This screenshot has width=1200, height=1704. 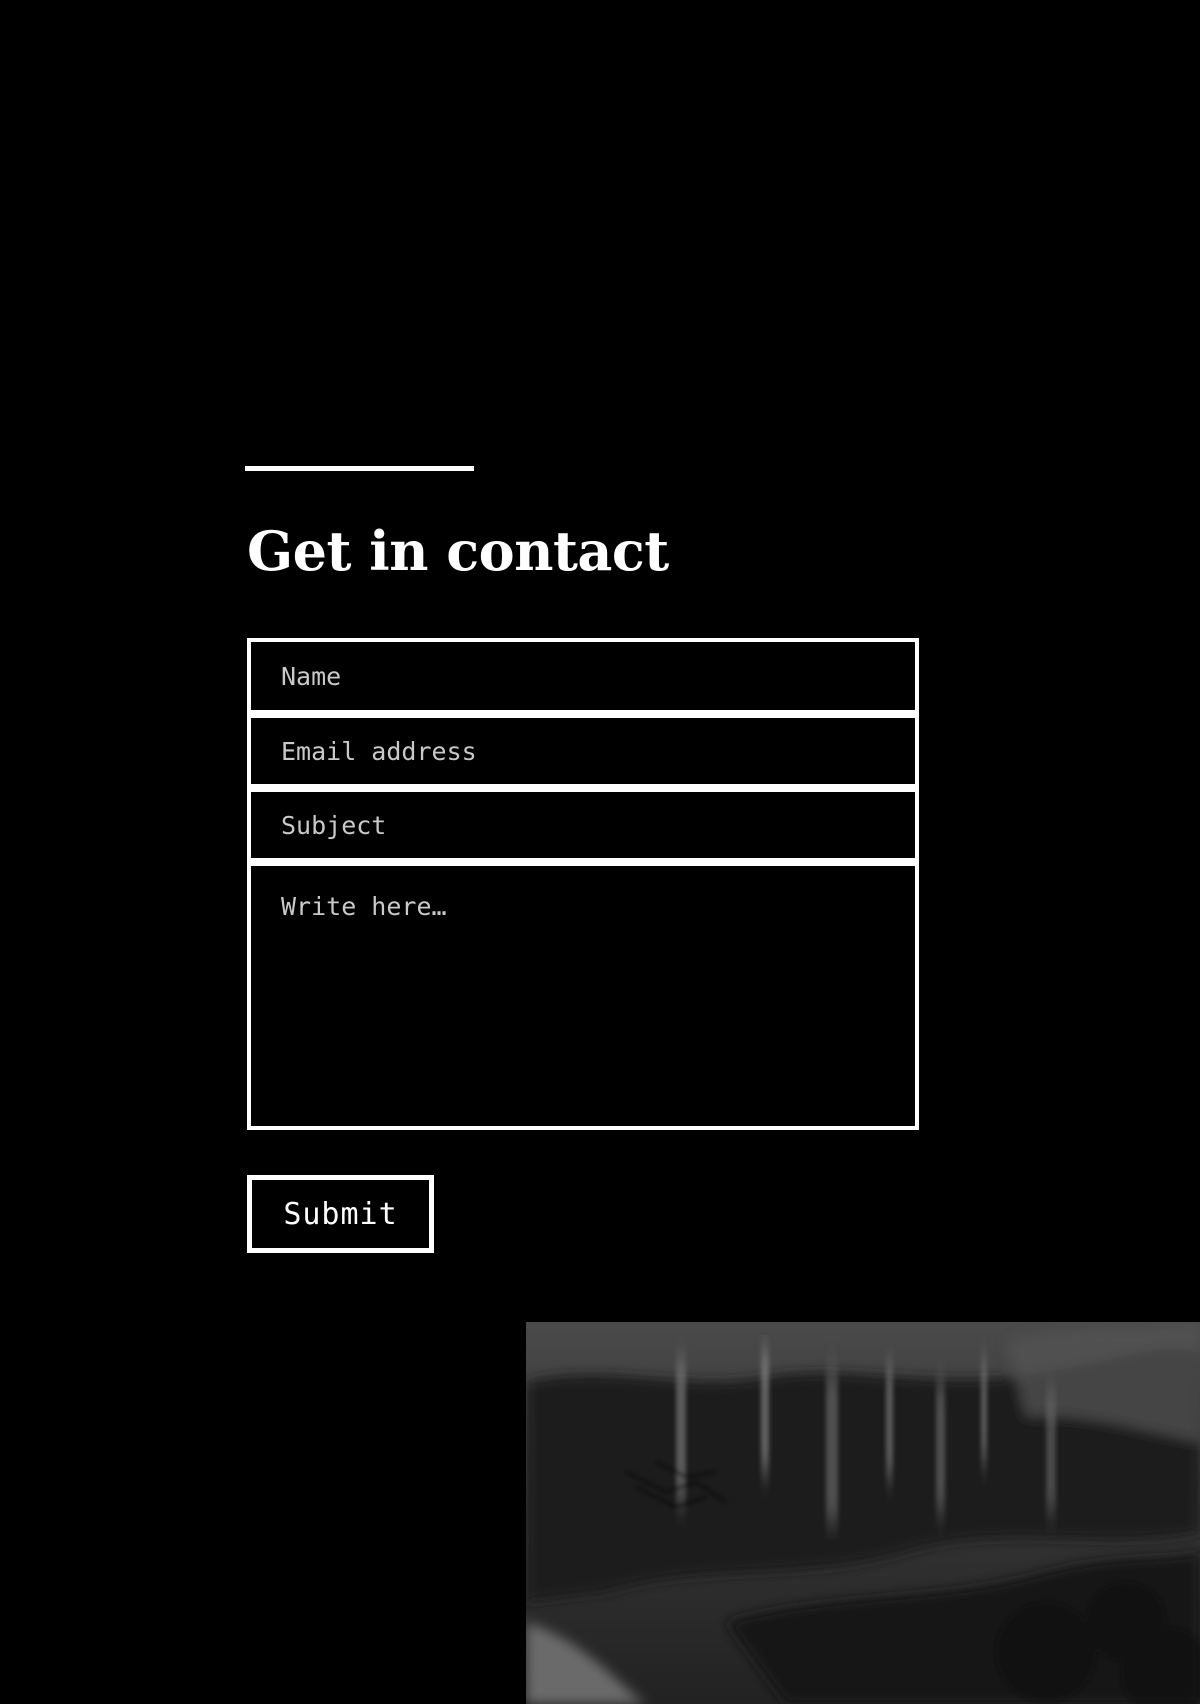 I want to click on subject-input, so click(x=583, y=825).